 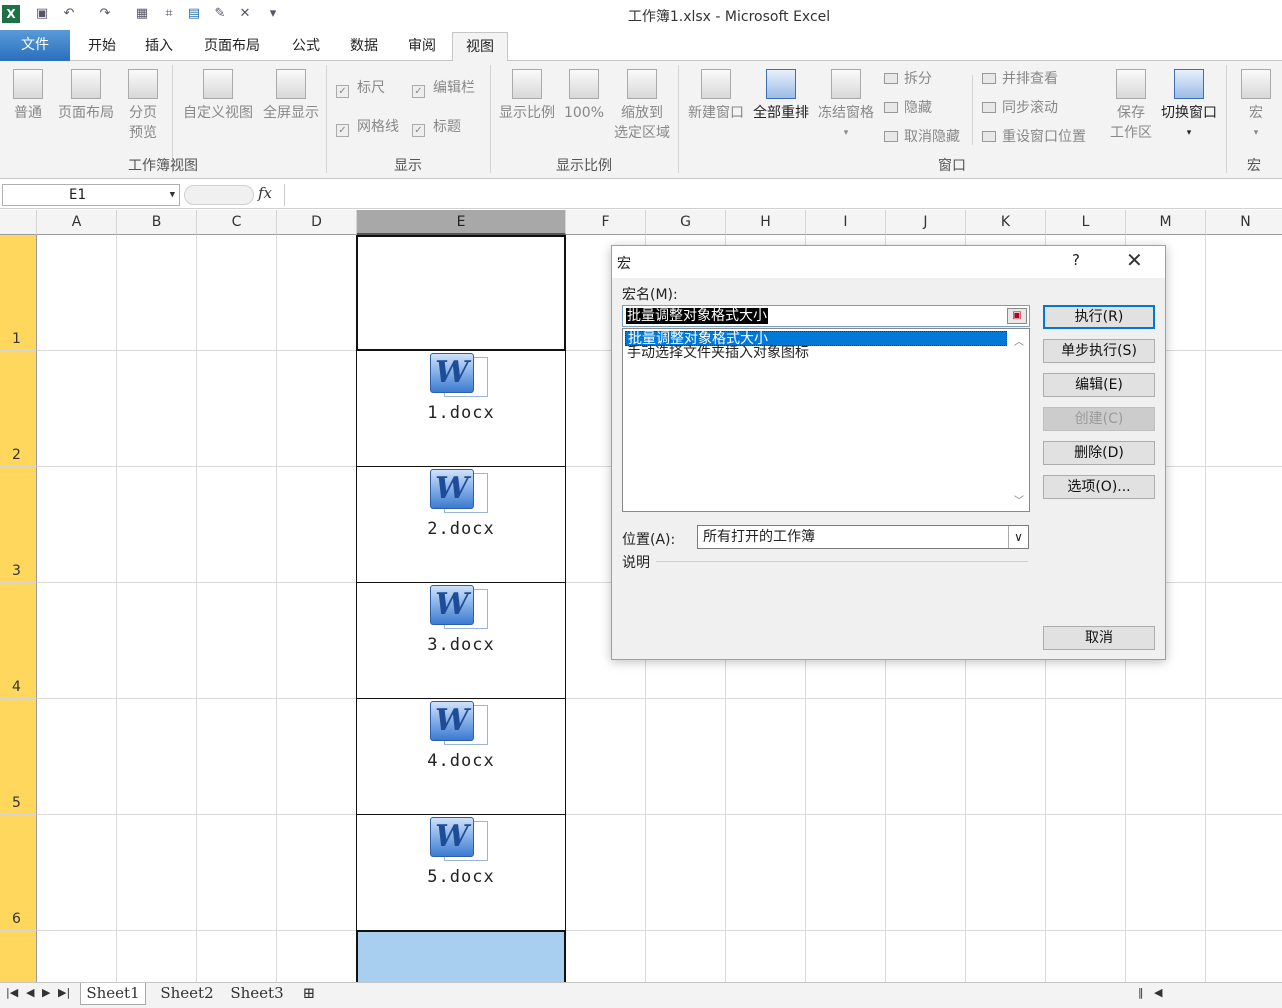 I want to click on reset-window-position-button: 重设窗口位置, so click(x=1034, y=137).